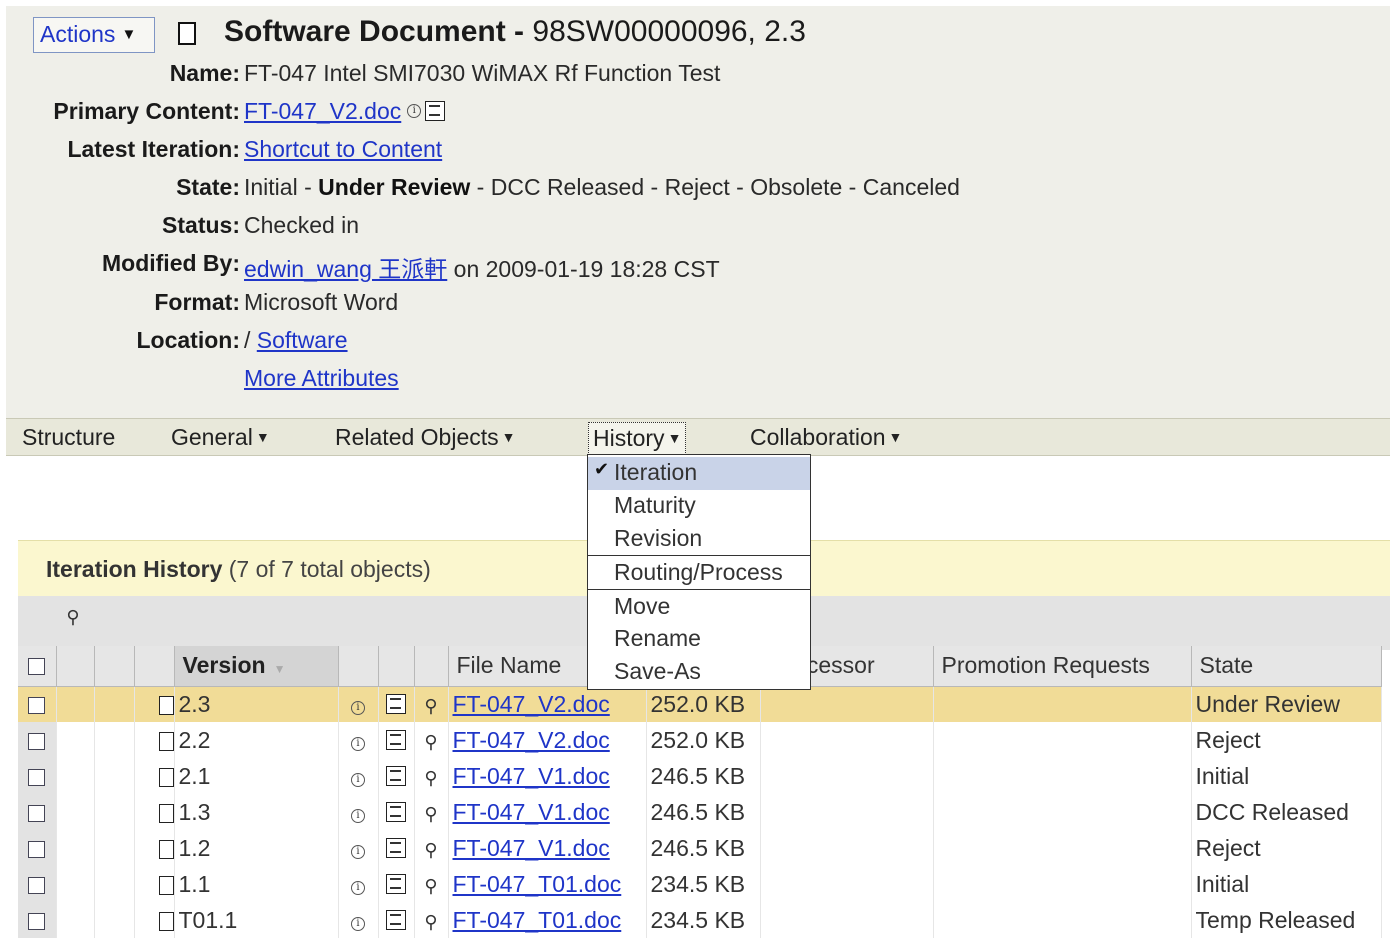  What do you see at coordinates (345, 269) in the screenshot?
I see `modified-by-user-link: edwin_wang 王派軒` at bounding box center [345, 269].